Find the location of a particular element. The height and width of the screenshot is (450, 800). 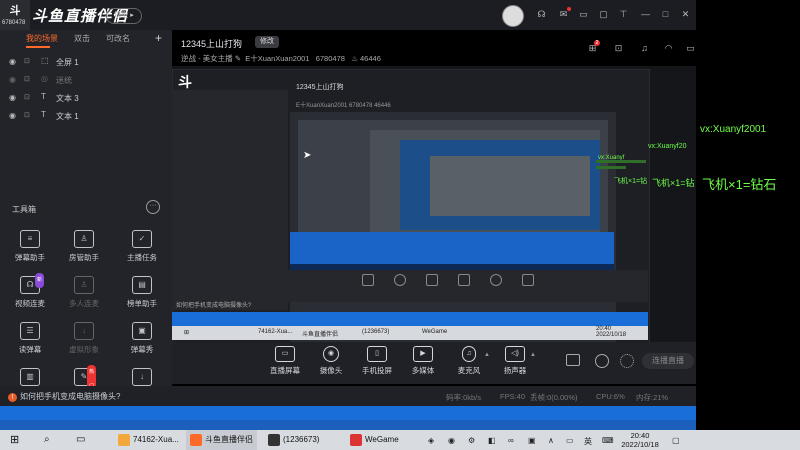

source-row: ◉ ⊡ T 文本 1 is located at coordinates (86, 116).